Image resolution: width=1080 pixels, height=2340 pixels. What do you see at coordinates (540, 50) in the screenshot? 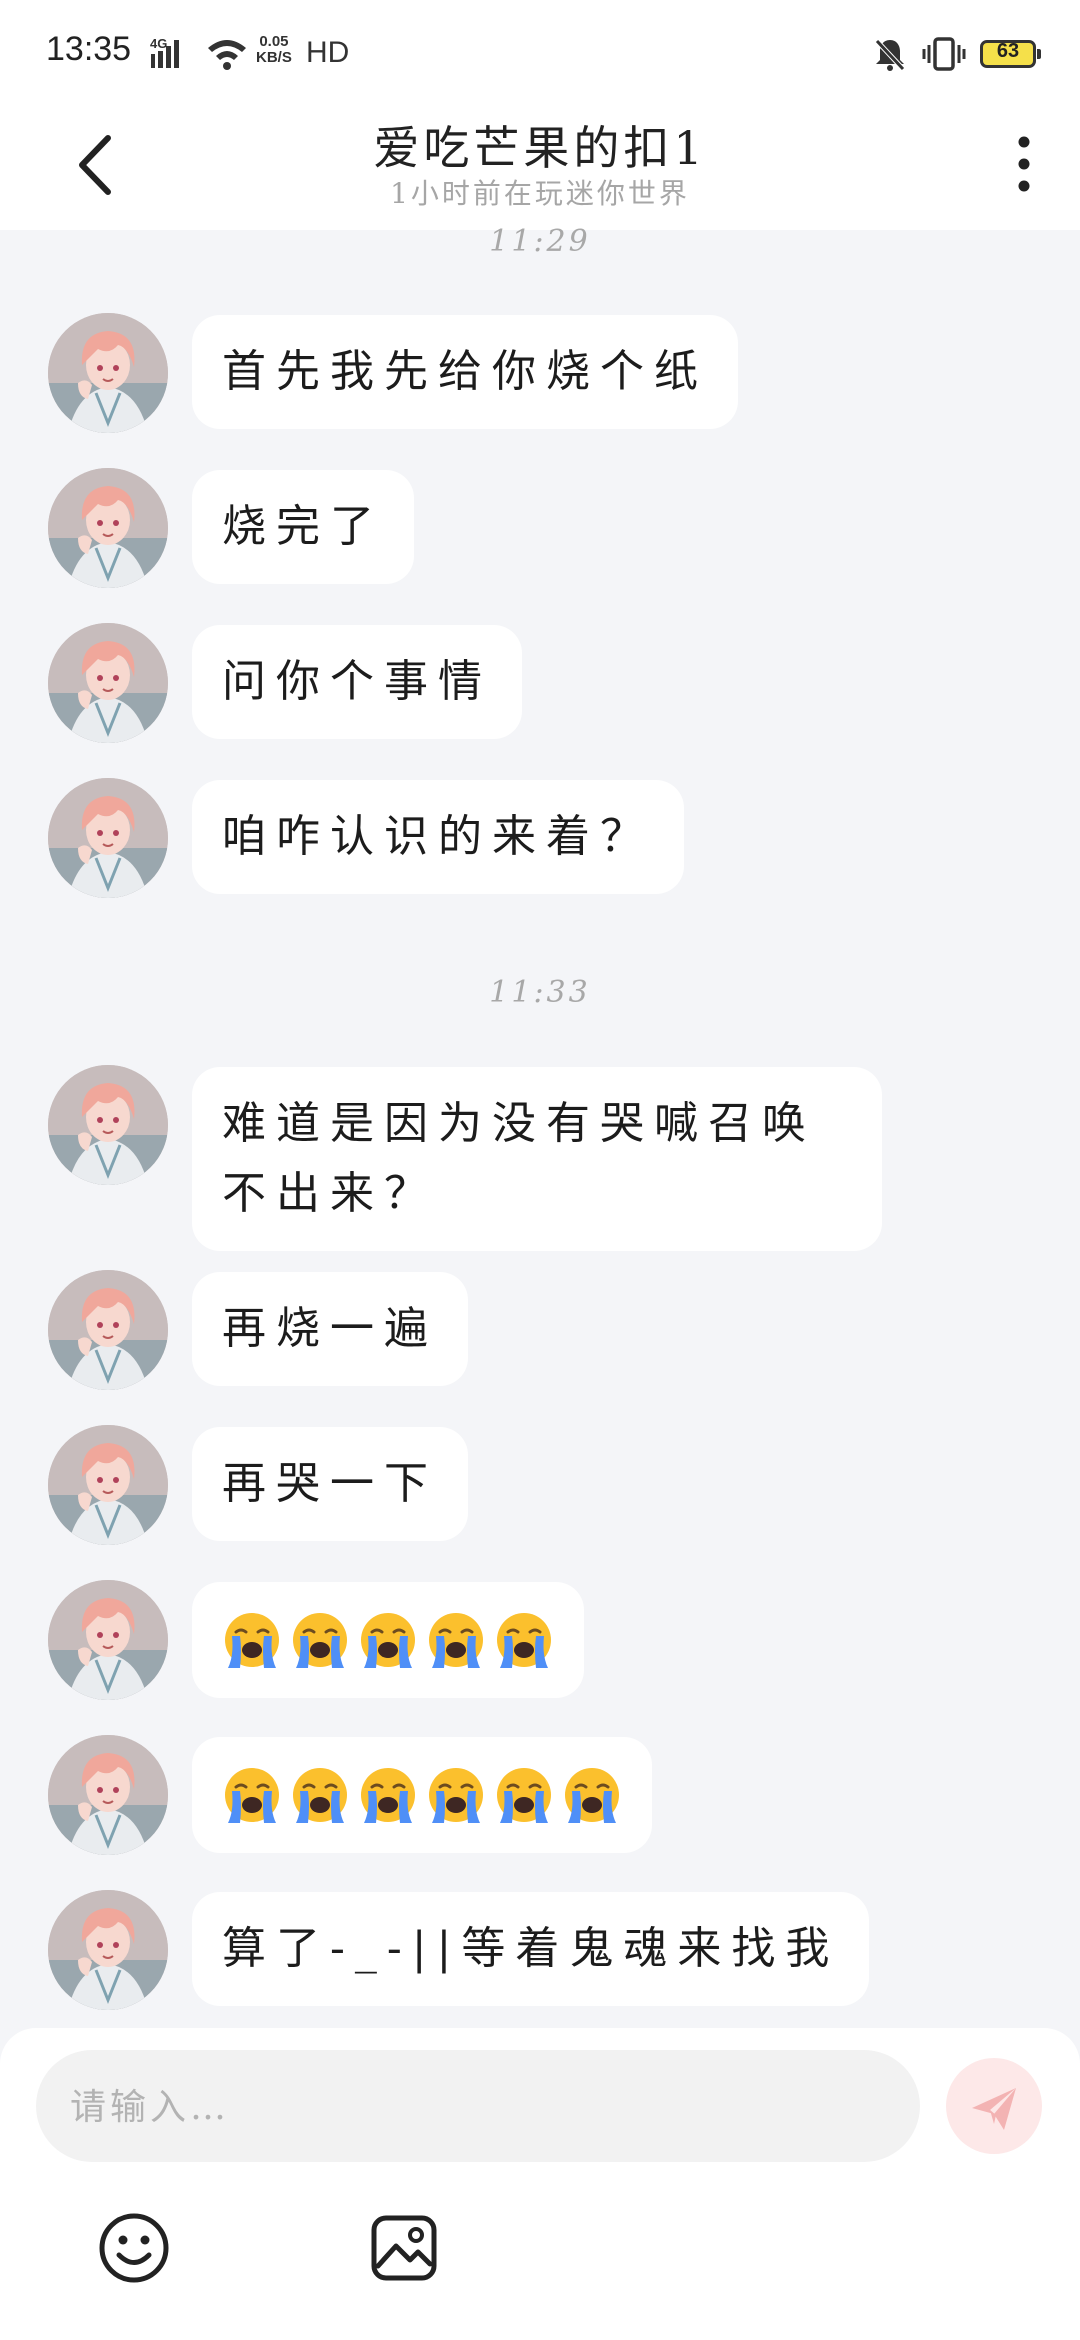
I see `status-bar: 13:35 4G 0.05 KB/S HD 63` at bounding box center [540, 50].